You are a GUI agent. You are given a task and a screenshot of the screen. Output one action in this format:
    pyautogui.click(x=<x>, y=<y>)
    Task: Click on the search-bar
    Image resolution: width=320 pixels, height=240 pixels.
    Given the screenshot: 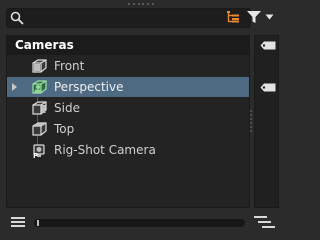 What is the action you would take?
    pyautogui.click(x=128, y=18)
    